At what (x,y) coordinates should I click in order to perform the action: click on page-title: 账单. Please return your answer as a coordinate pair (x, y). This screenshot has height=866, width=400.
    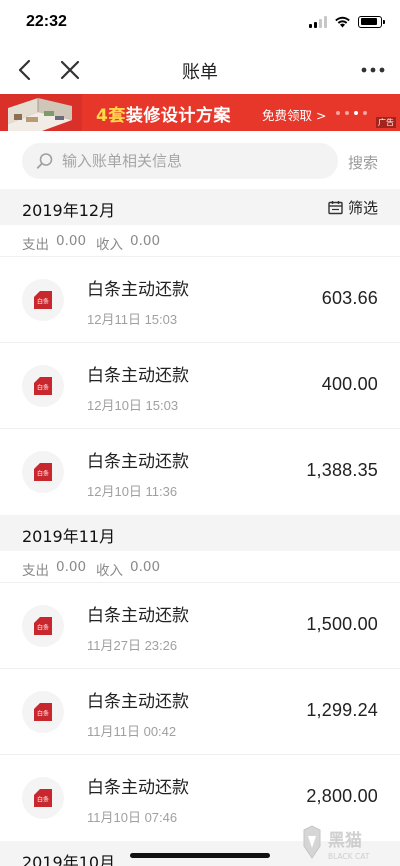
    Looking at the image, I should click on (200, 72).